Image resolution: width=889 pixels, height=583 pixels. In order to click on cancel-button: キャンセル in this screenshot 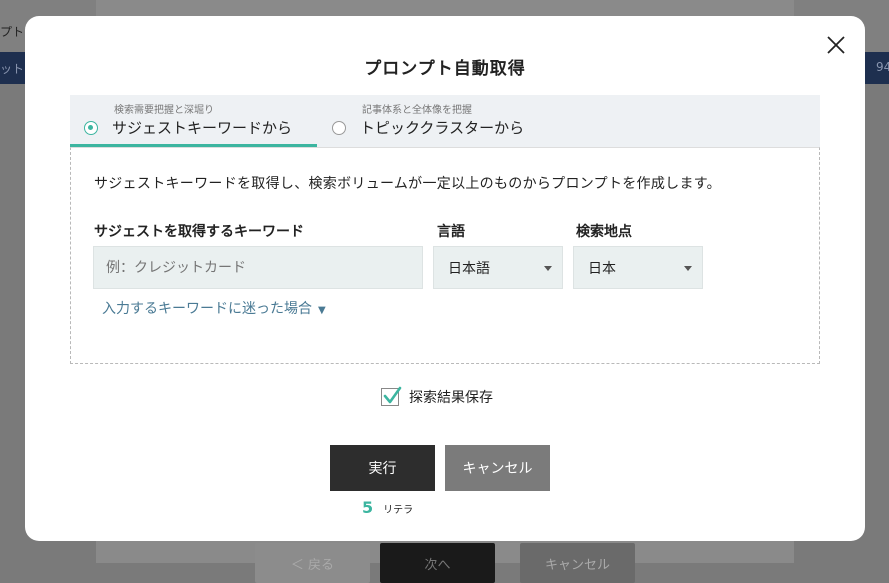, I will do `click(497, 468)`.